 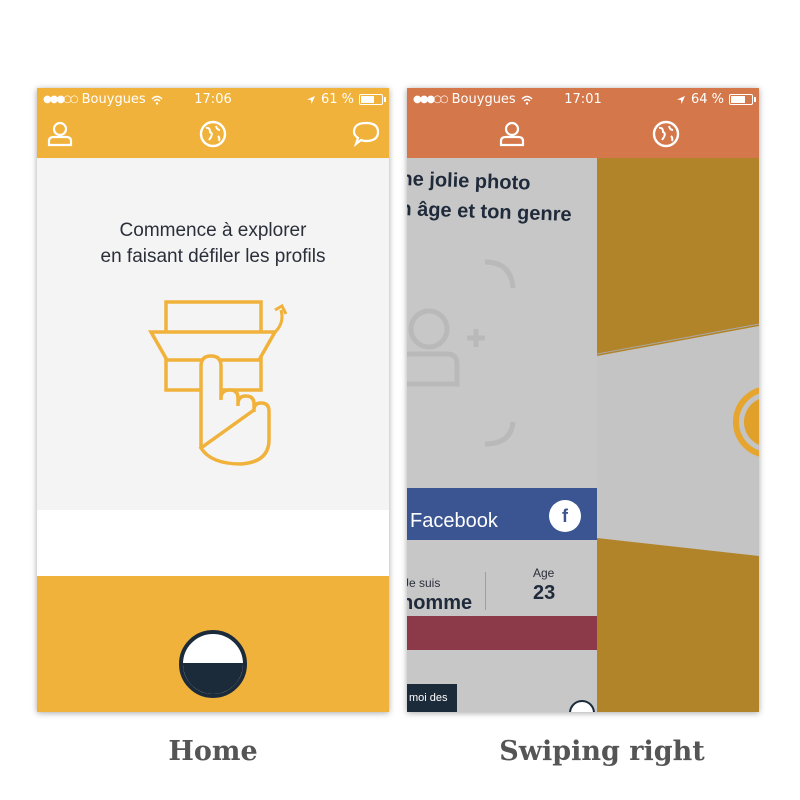 What do you see at coordinates (485, 591) in the screenshot?
I see `info-divider` at bounding box center [485, 591].